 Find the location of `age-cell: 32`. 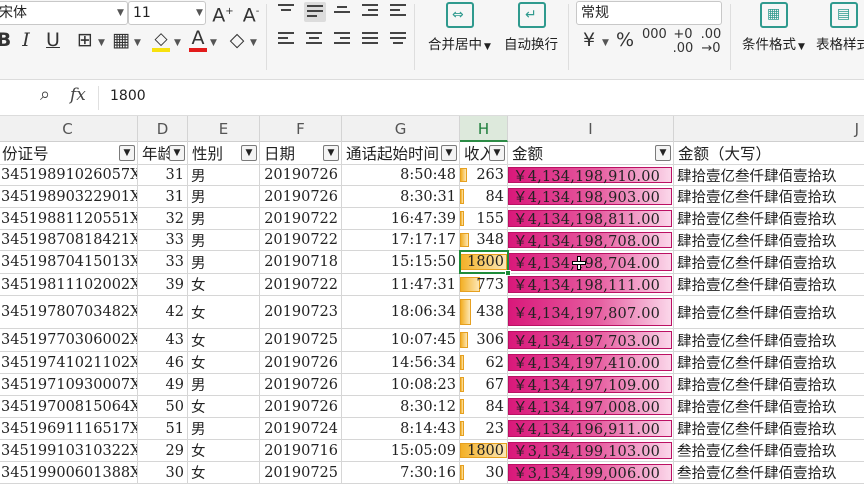

age-cell: 32 is located at coordinates (163, 218).